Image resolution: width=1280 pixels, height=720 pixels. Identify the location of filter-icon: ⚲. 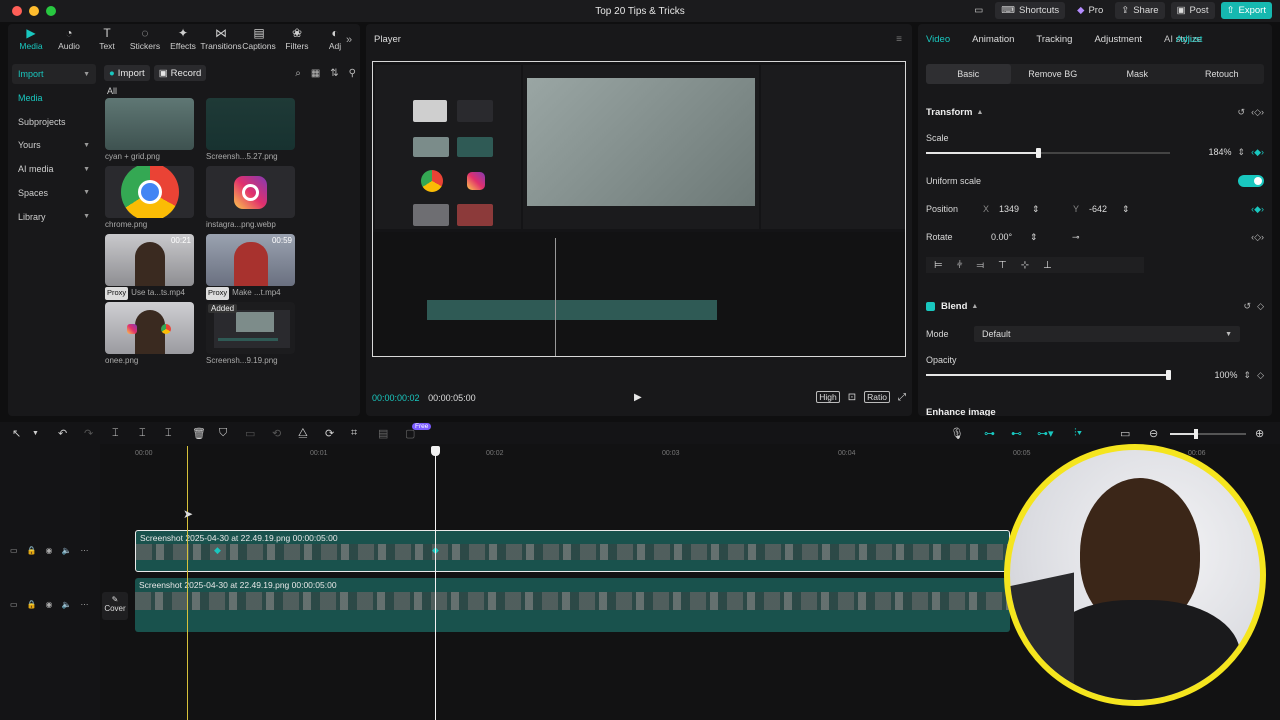
(352, 73).